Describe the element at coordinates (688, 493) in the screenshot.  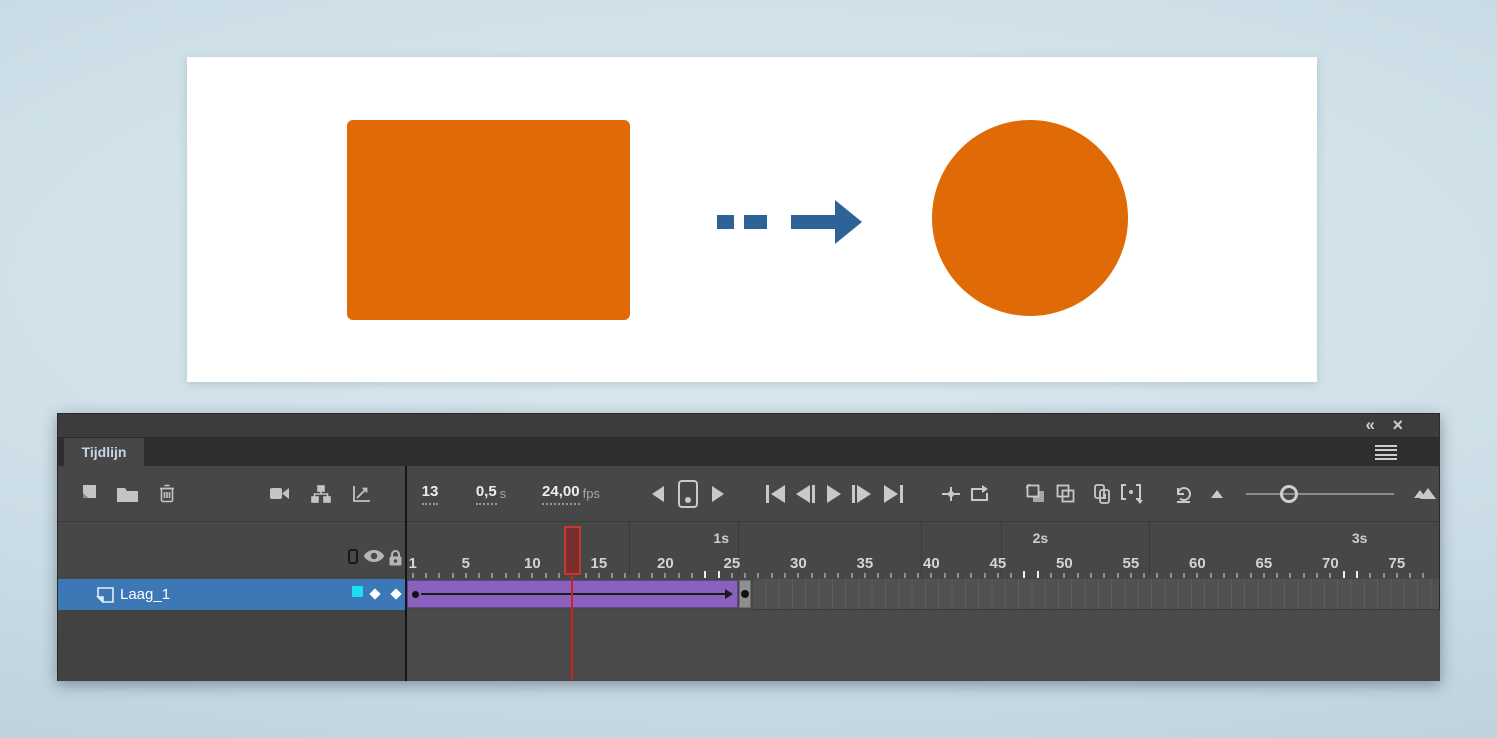
I see `playhead-marker-icon` at that location.